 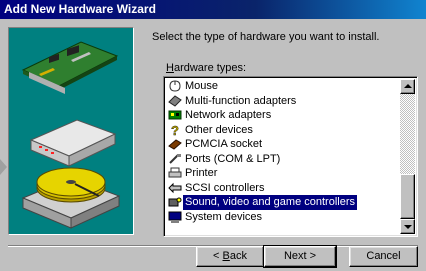 I want to click on list-item: Ports (COM & LPT), so click(x=283, y=159).